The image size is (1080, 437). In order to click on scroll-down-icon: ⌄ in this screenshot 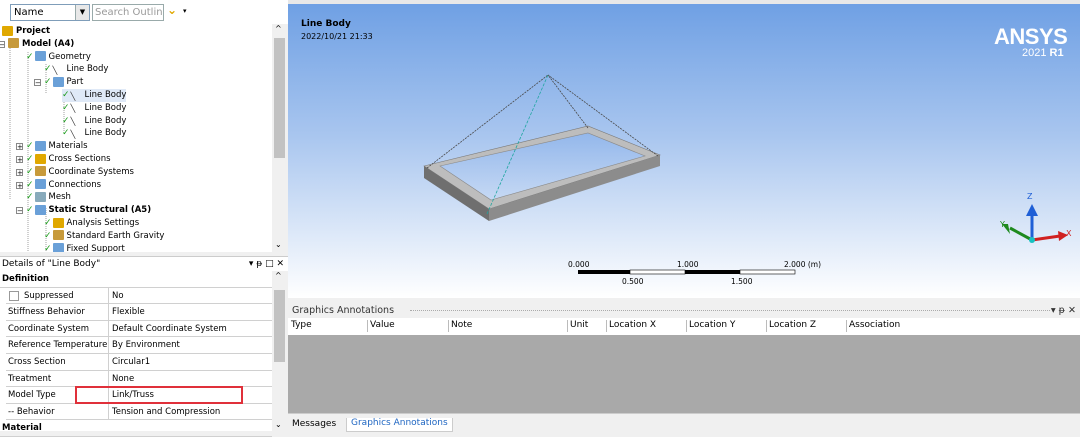, I will do `click(278, 244)`.